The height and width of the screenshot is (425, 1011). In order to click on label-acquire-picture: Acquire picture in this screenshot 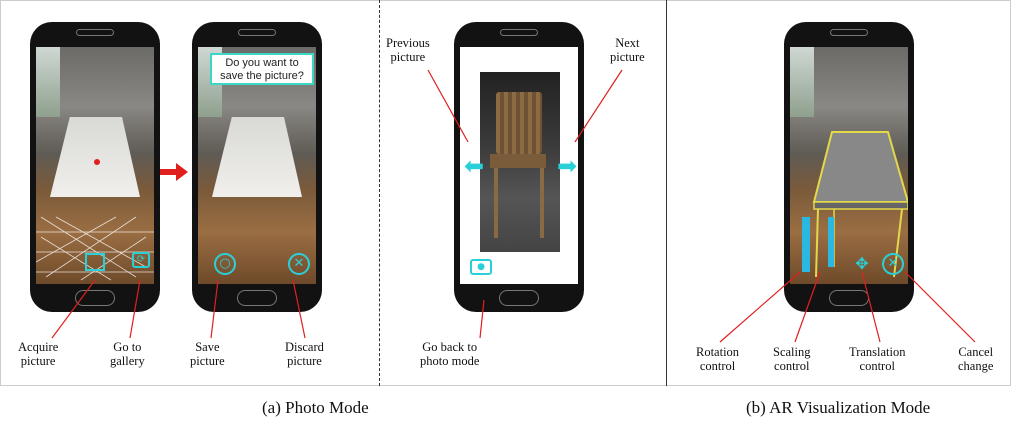, I will do `click(38, 354)`.